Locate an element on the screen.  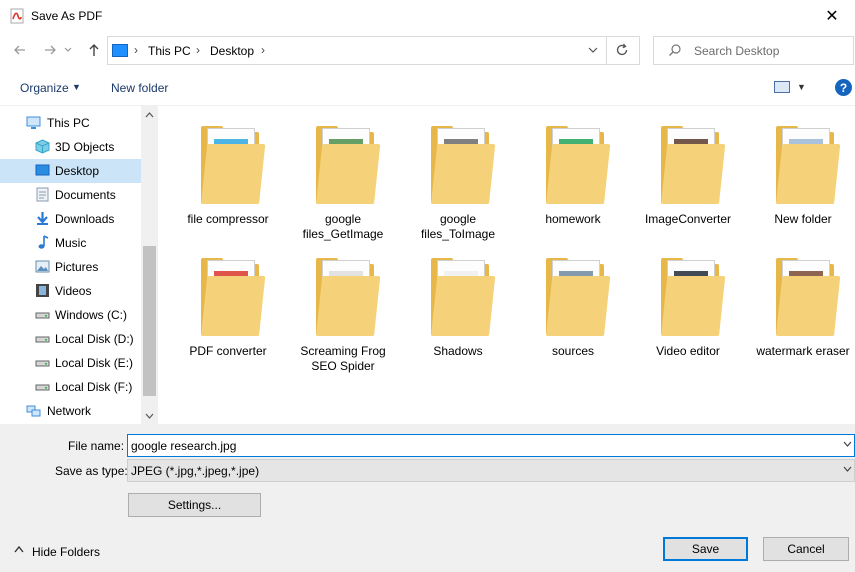
network-icon is located at coordinates (33, 410).